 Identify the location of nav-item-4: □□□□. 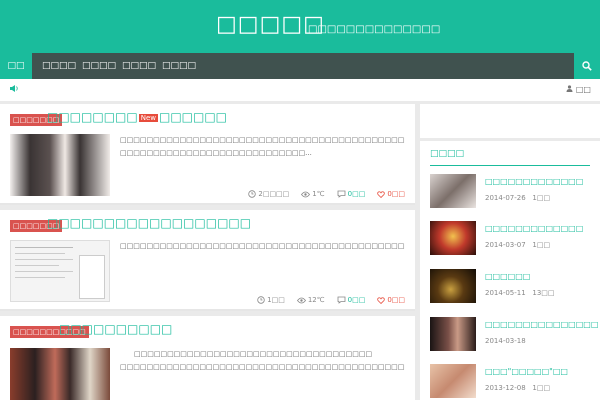
(179, 66).